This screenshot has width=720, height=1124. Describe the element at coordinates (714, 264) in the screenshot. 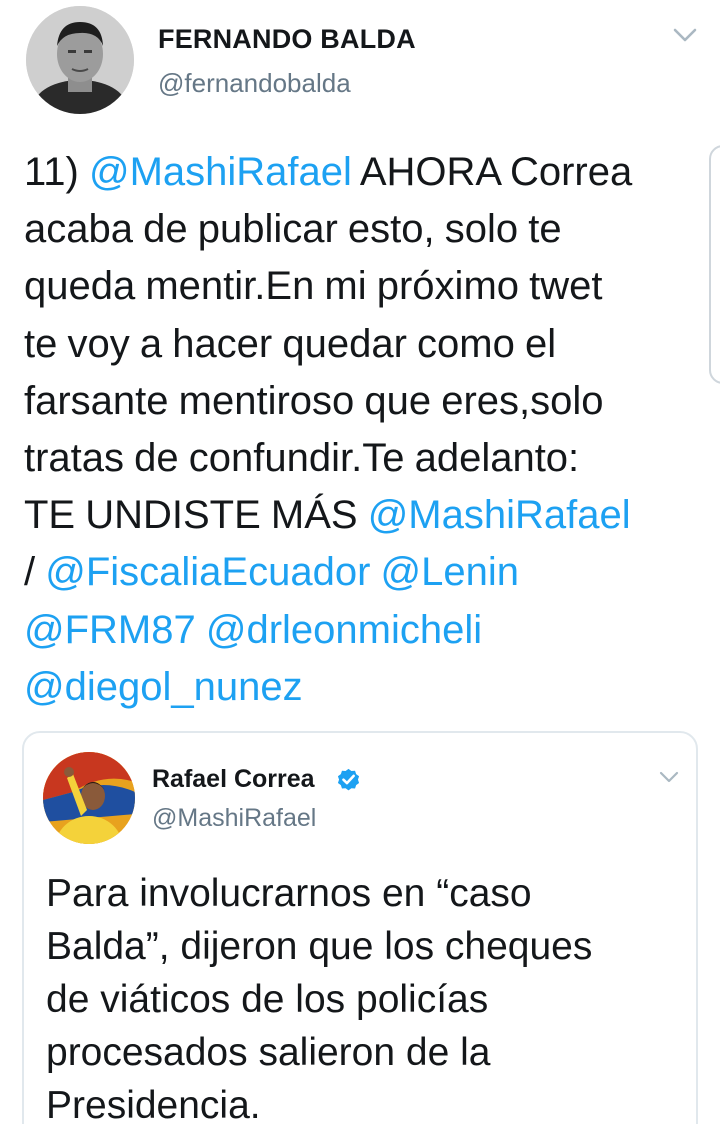

I see `scroll-handle` at that location.